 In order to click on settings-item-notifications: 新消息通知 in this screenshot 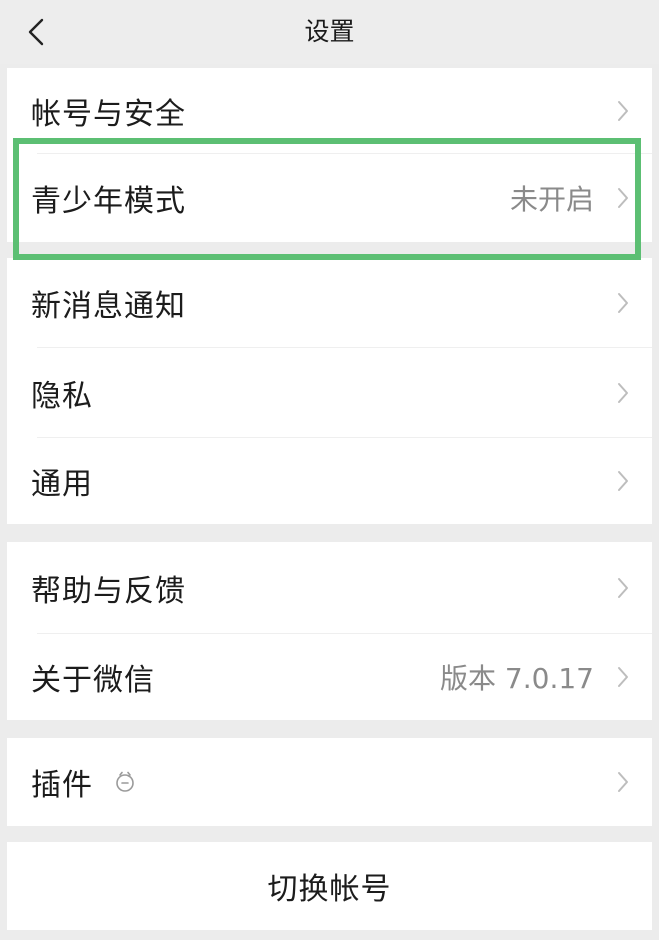, I will do `click(329, 303)`.